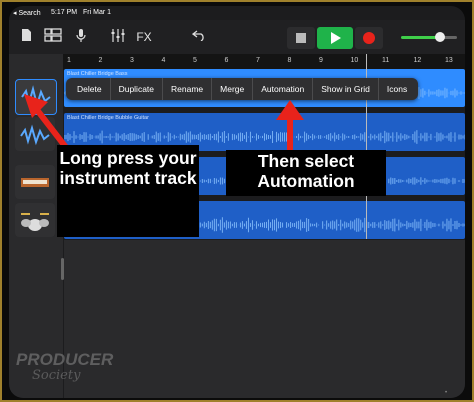 This screenshot has width=474, height=402. I want to click on ruler-tick: 2, so click(100, 60).